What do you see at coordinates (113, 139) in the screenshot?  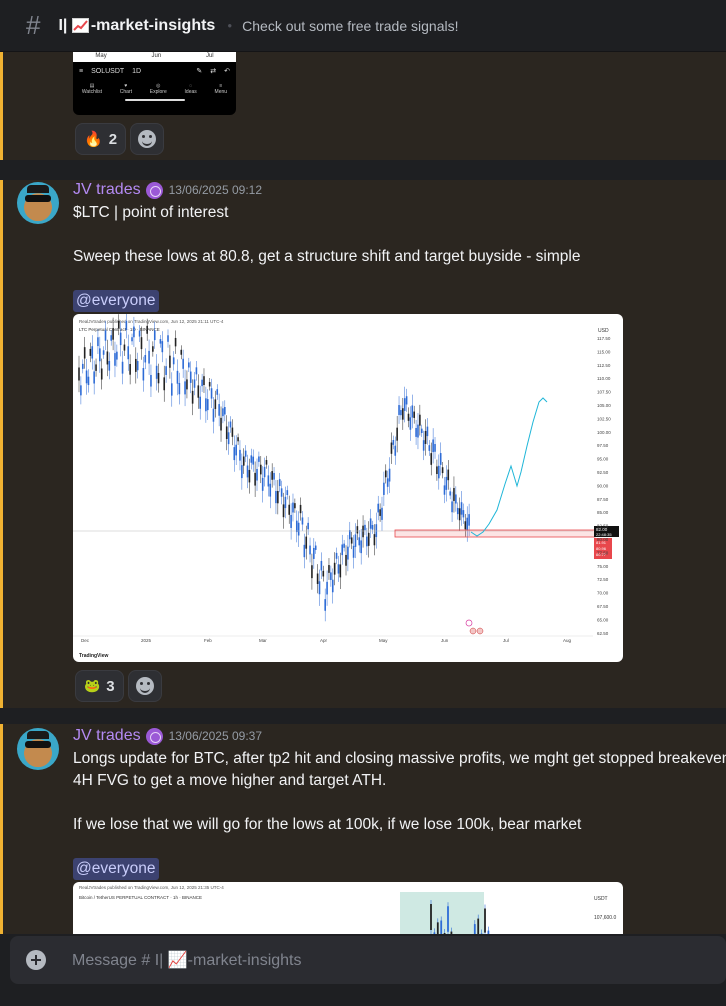 I see `reaction-count: 2` at bounding box center [113, 139].